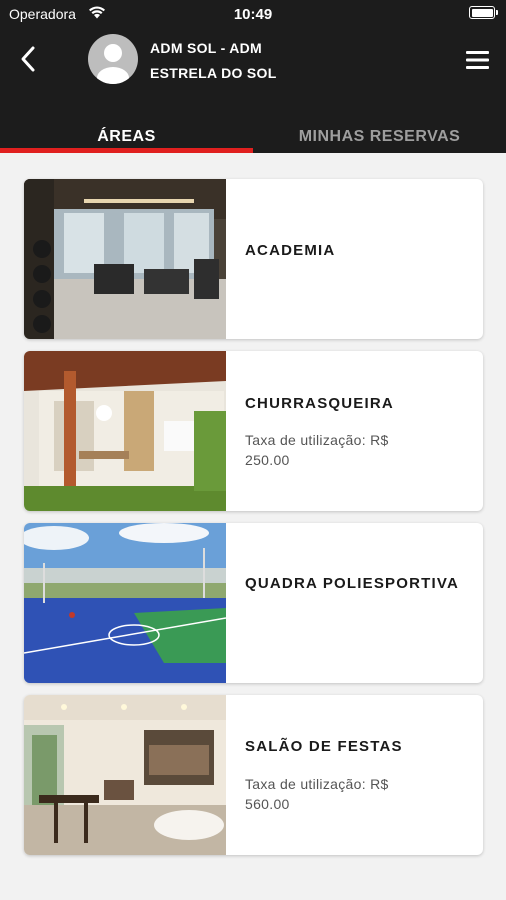  I want to click on tab-minhas-reservas: MINHAS RESERVAS, so click(379, 136).